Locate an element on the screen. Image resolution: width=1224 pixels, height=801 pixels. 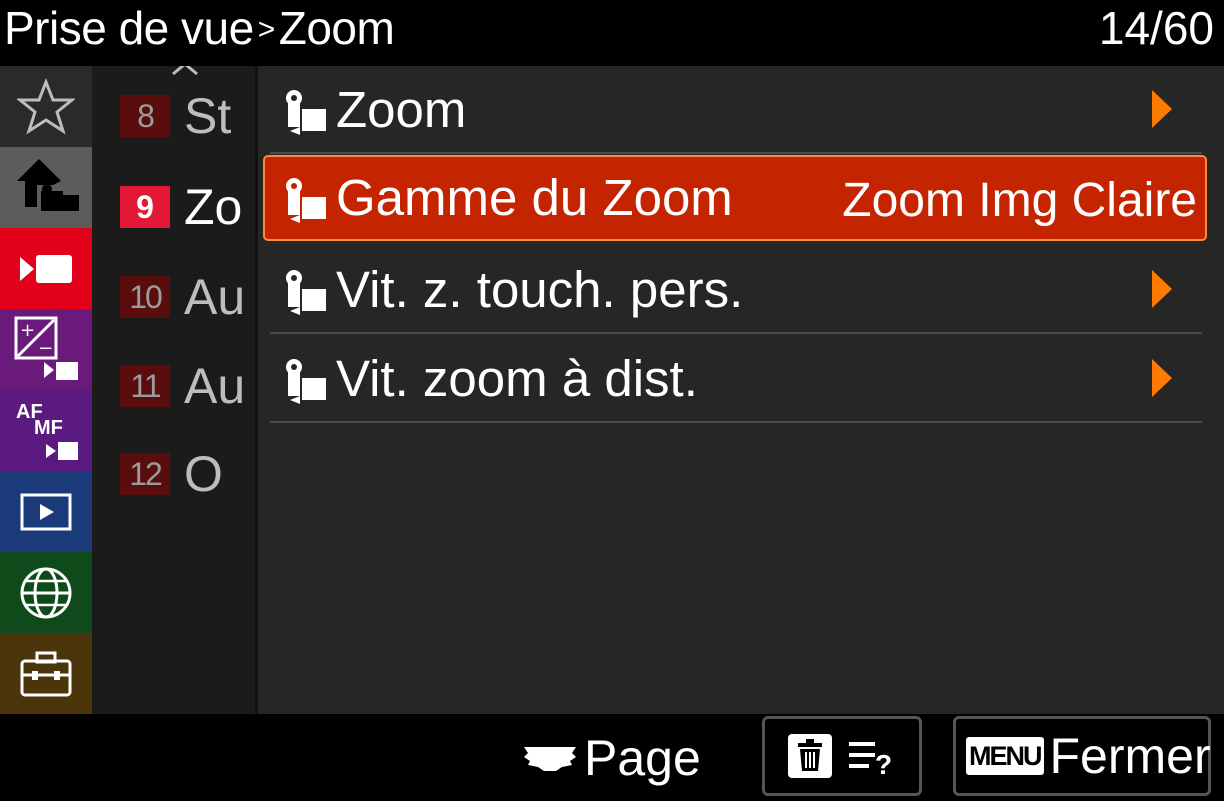
breadcrumb-current: Zoom is located at coordinates (336, 28).